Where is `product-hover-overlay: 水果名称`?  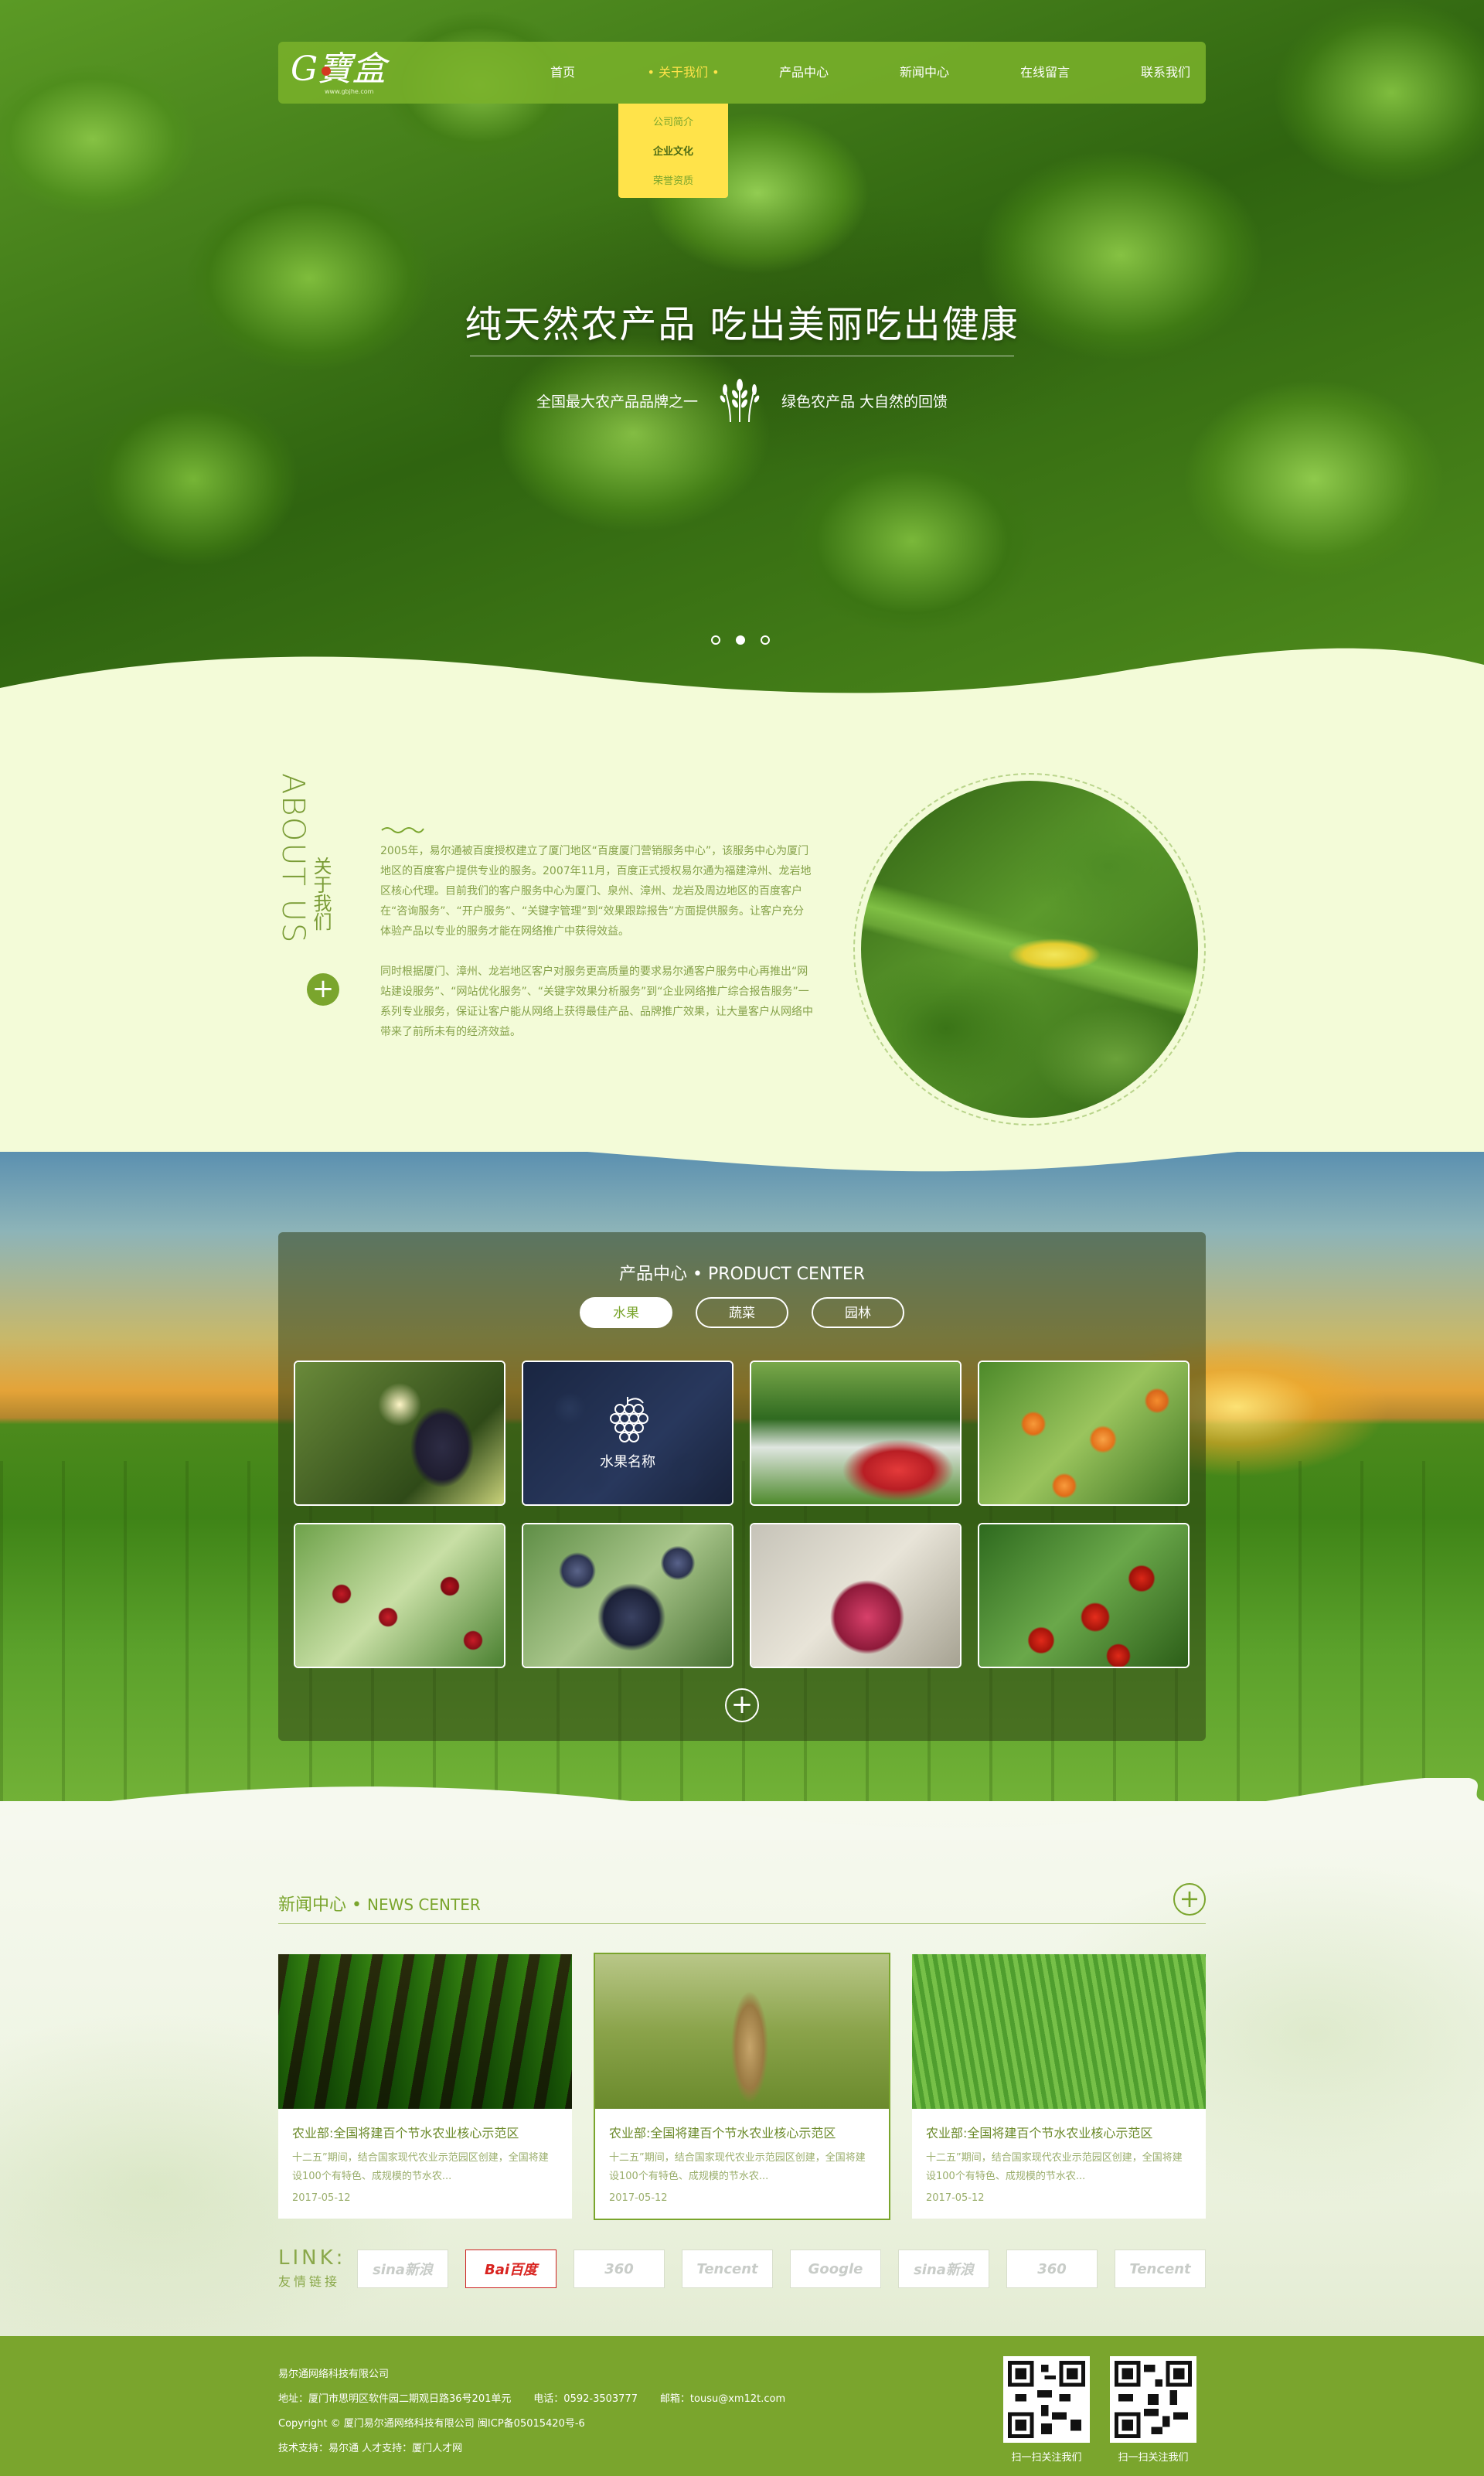
product-hover-overlay: 水果名称 is located at coordinates (627, 1433).